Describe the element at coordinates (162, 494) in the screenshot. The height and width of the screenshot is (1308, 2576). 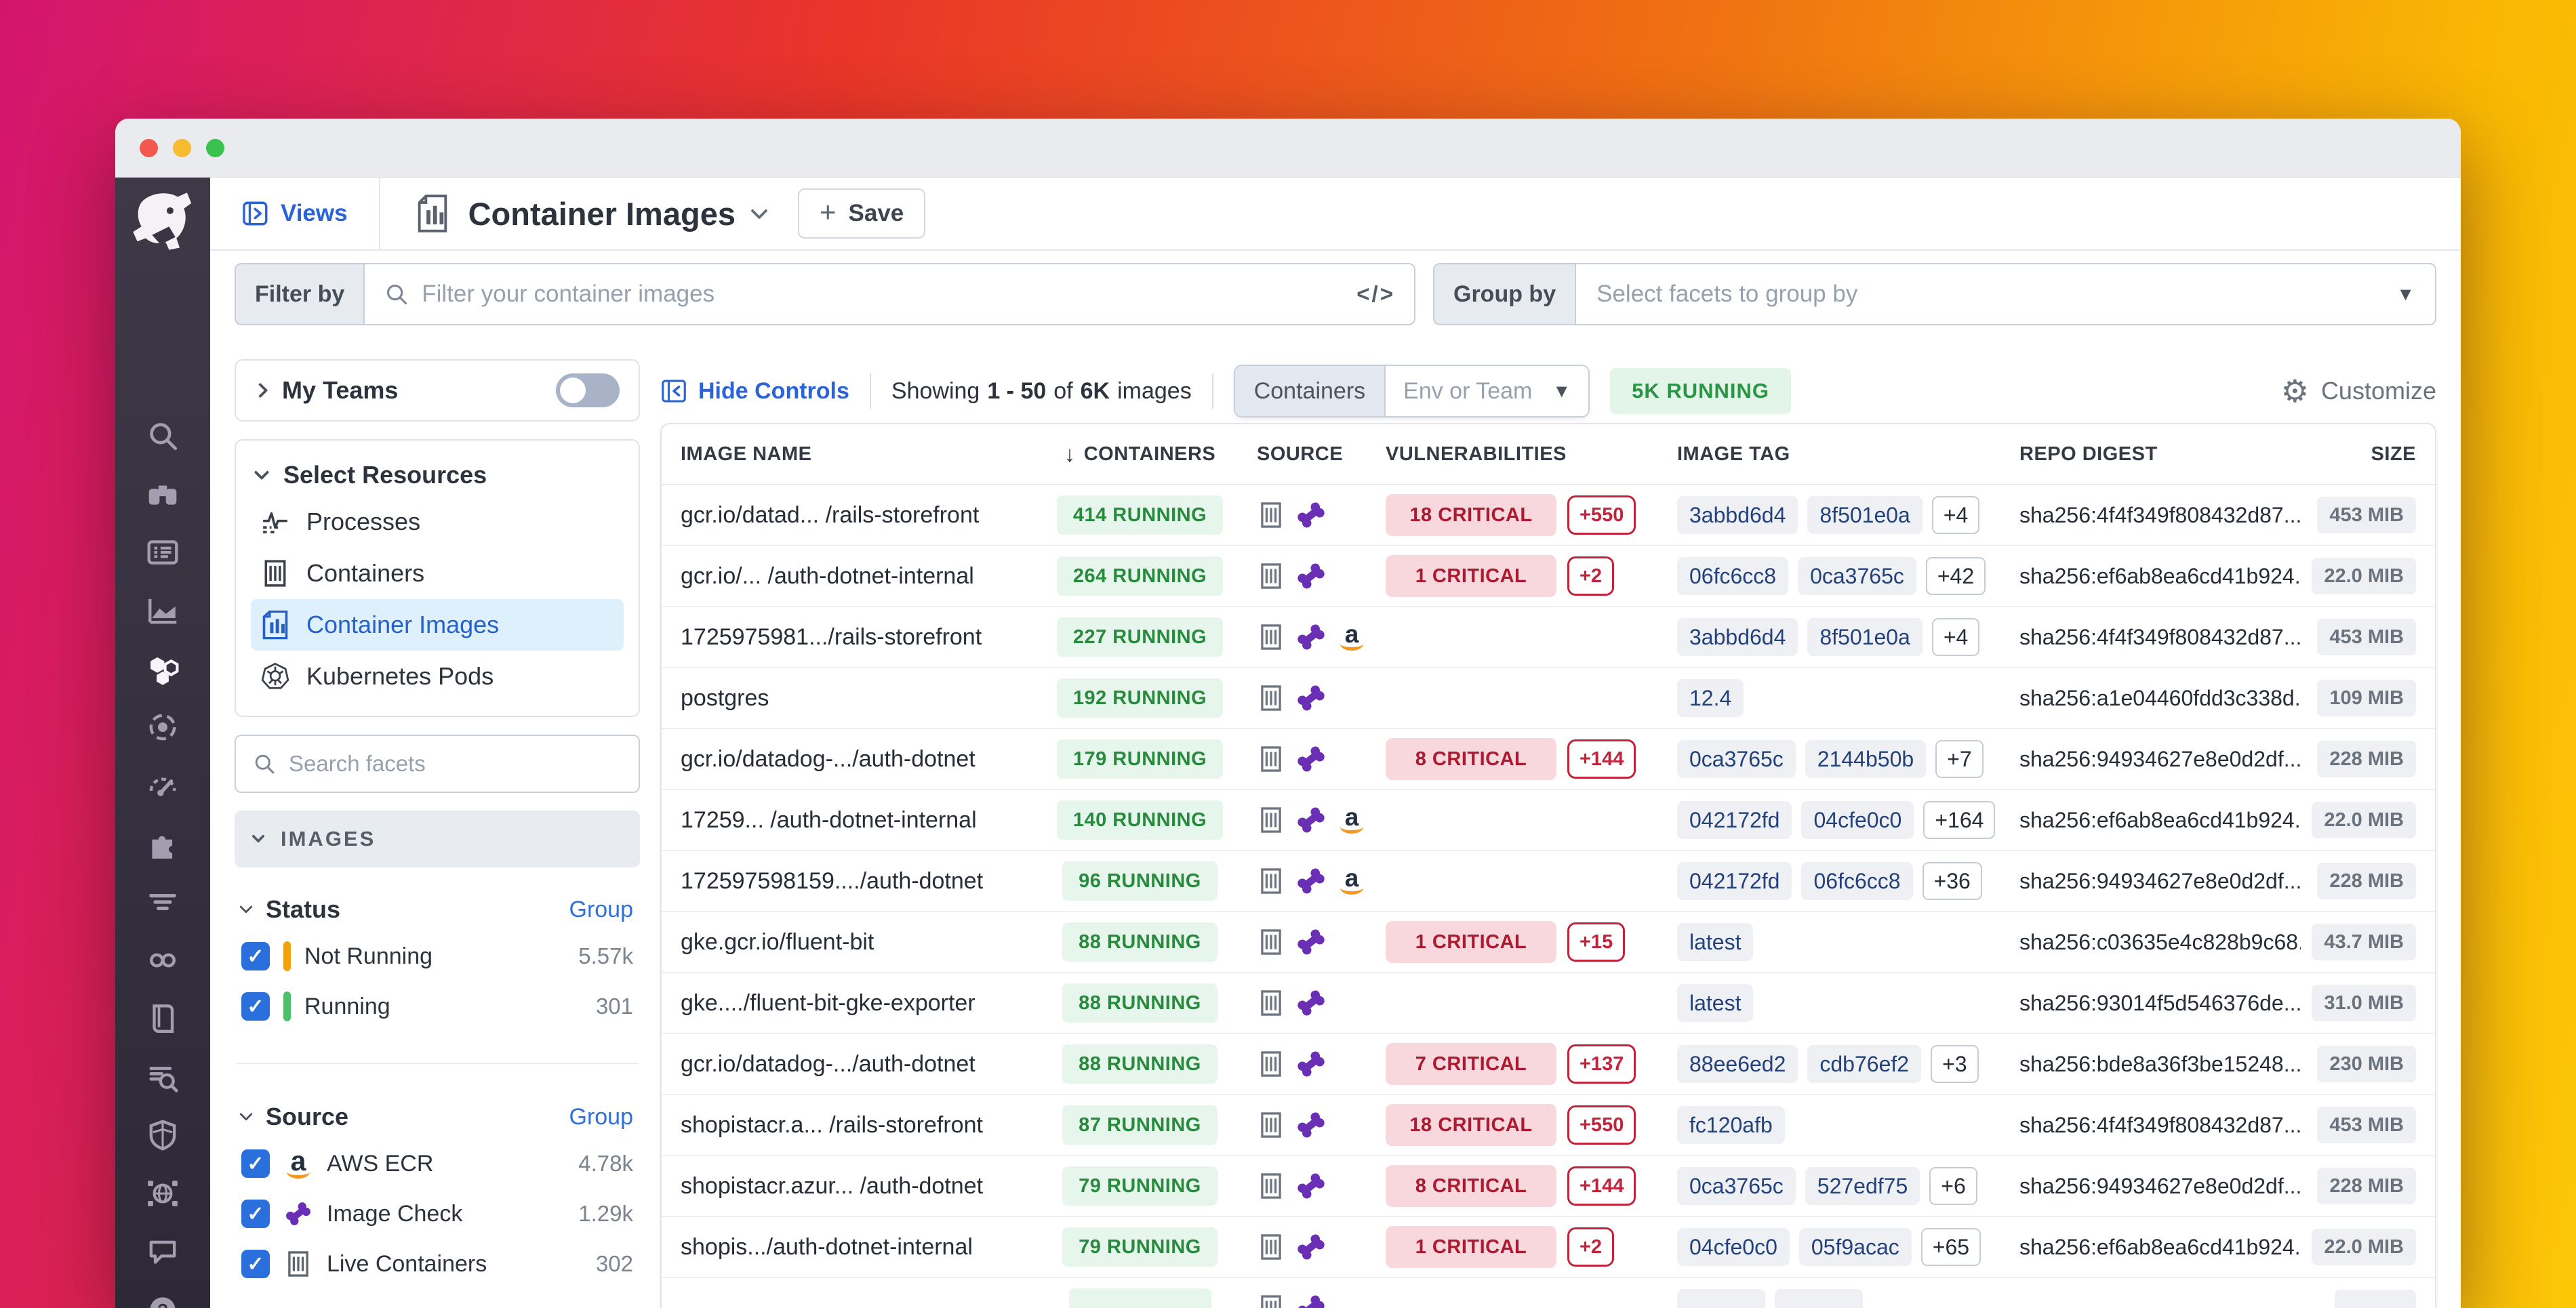
I see `binoculars-icon` at that location.